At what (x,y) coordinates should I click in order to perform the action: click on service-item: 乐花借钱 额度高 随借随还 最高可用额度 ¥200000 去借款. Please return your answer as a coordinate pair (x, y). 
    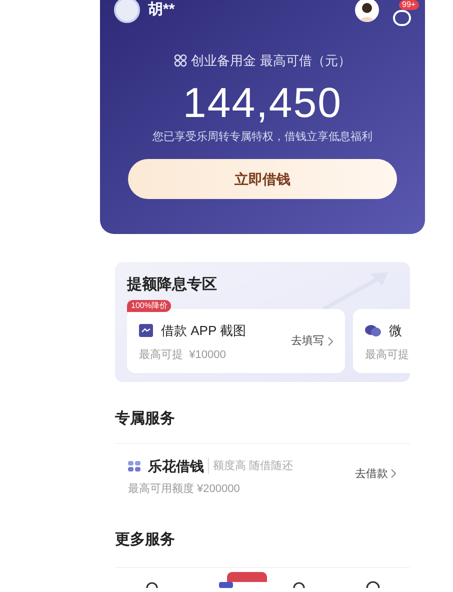
    Looking at the image, I should click on (262, 470).